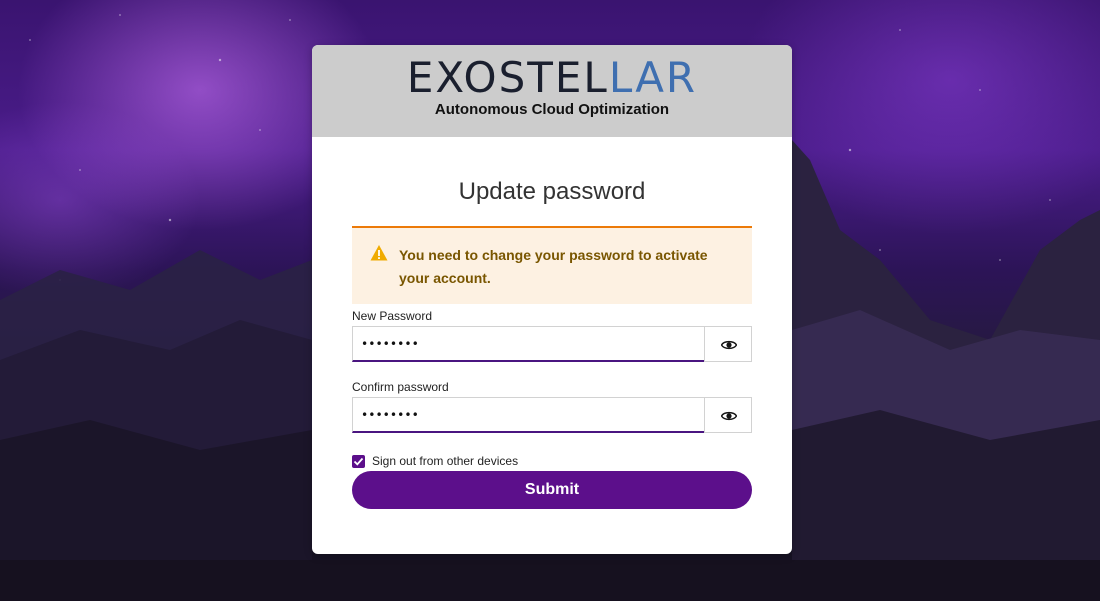  I want to click on submit-button: Submit, so click(552, 490).